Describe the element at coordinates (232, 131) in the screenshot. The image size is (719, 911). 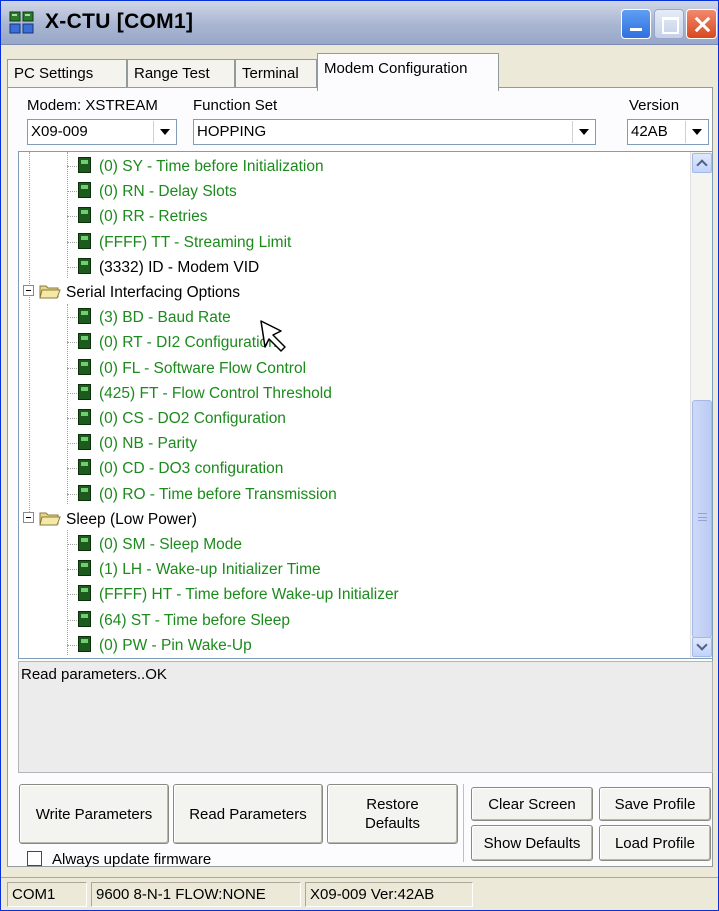
I see `function-set-value: HOPPING` at that location.